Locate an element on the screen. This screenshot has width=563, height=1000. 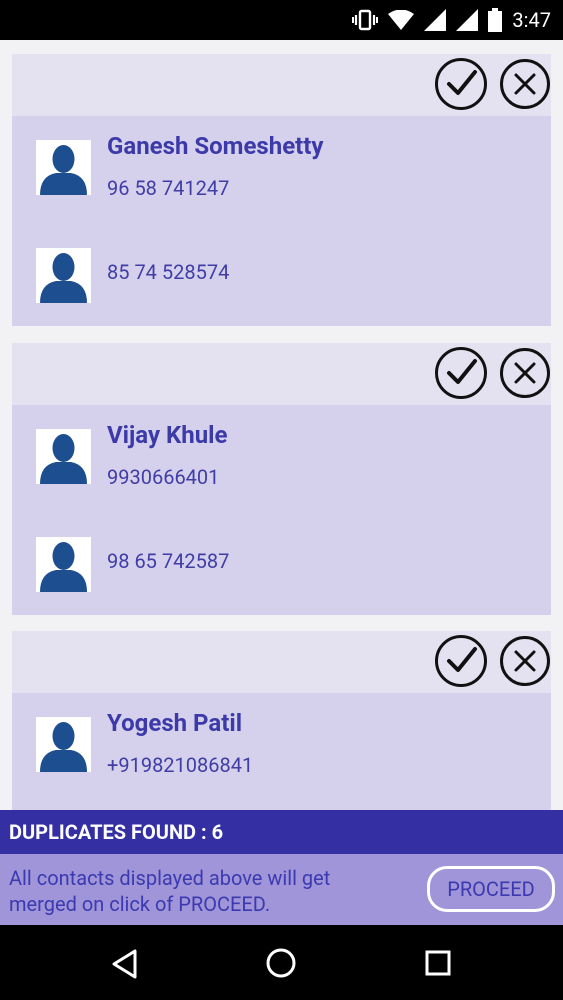
contact-phone: 85 74 528574 is located at coordinates (168, 272).